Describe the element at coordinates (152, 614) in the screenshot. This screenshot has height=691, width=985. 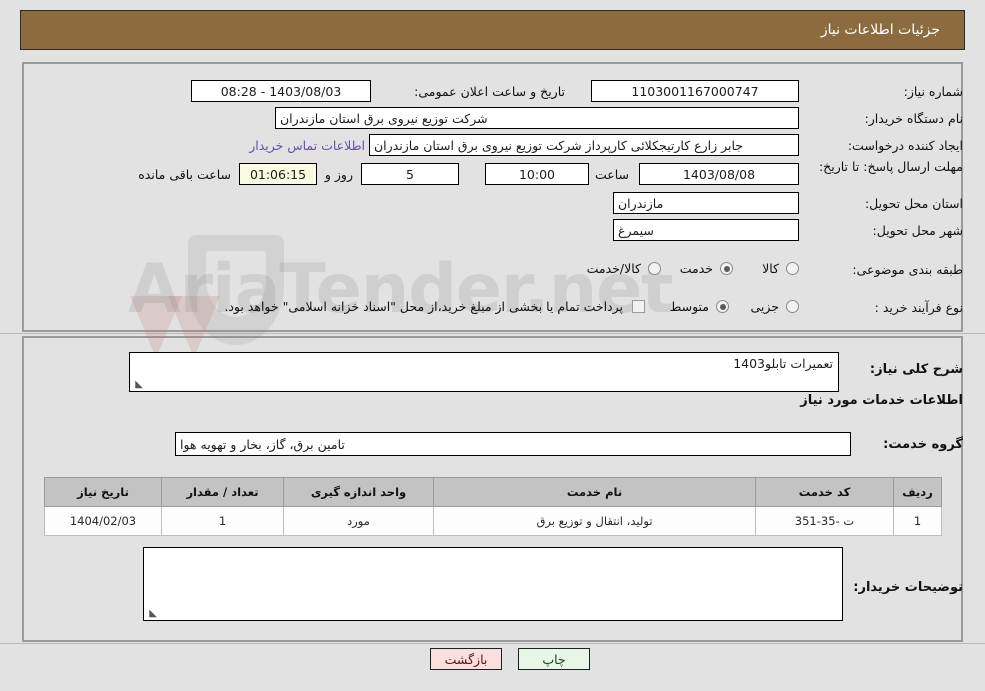
I see `resize-grip-icon-2: ◣` at that location.